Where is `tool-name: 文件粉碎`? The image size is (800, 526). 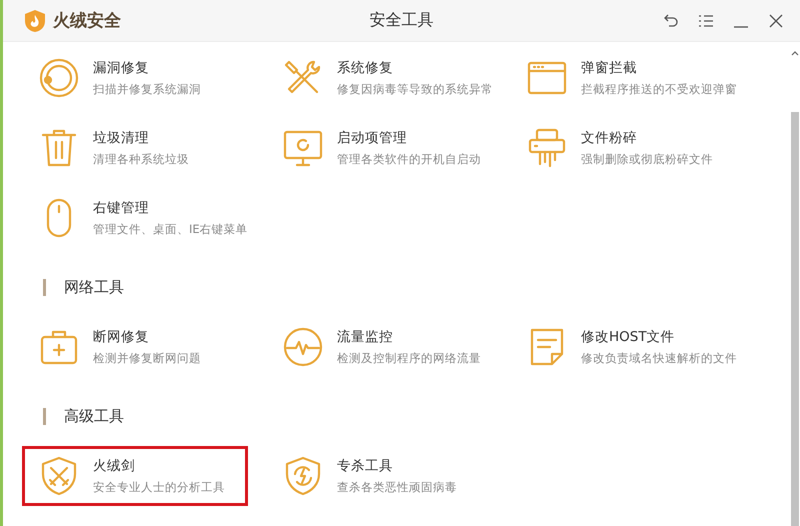
tool-name: 文件粉碎 is located at coordinates (609, 138).